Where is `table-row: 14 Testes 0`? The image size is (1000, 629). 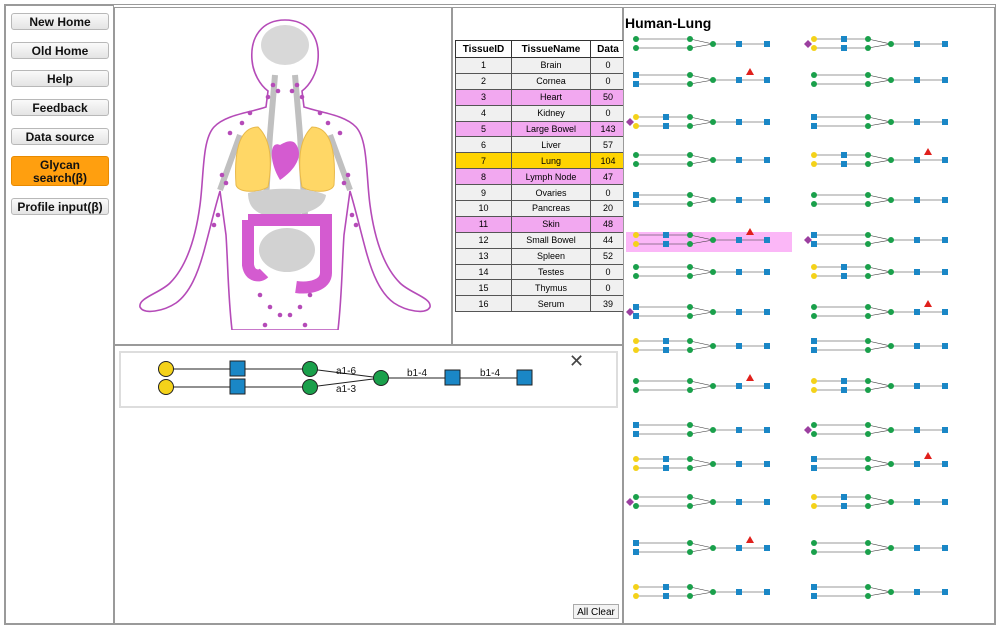 table-row: 14 Testes 0 is located at coordinates (540, 272).